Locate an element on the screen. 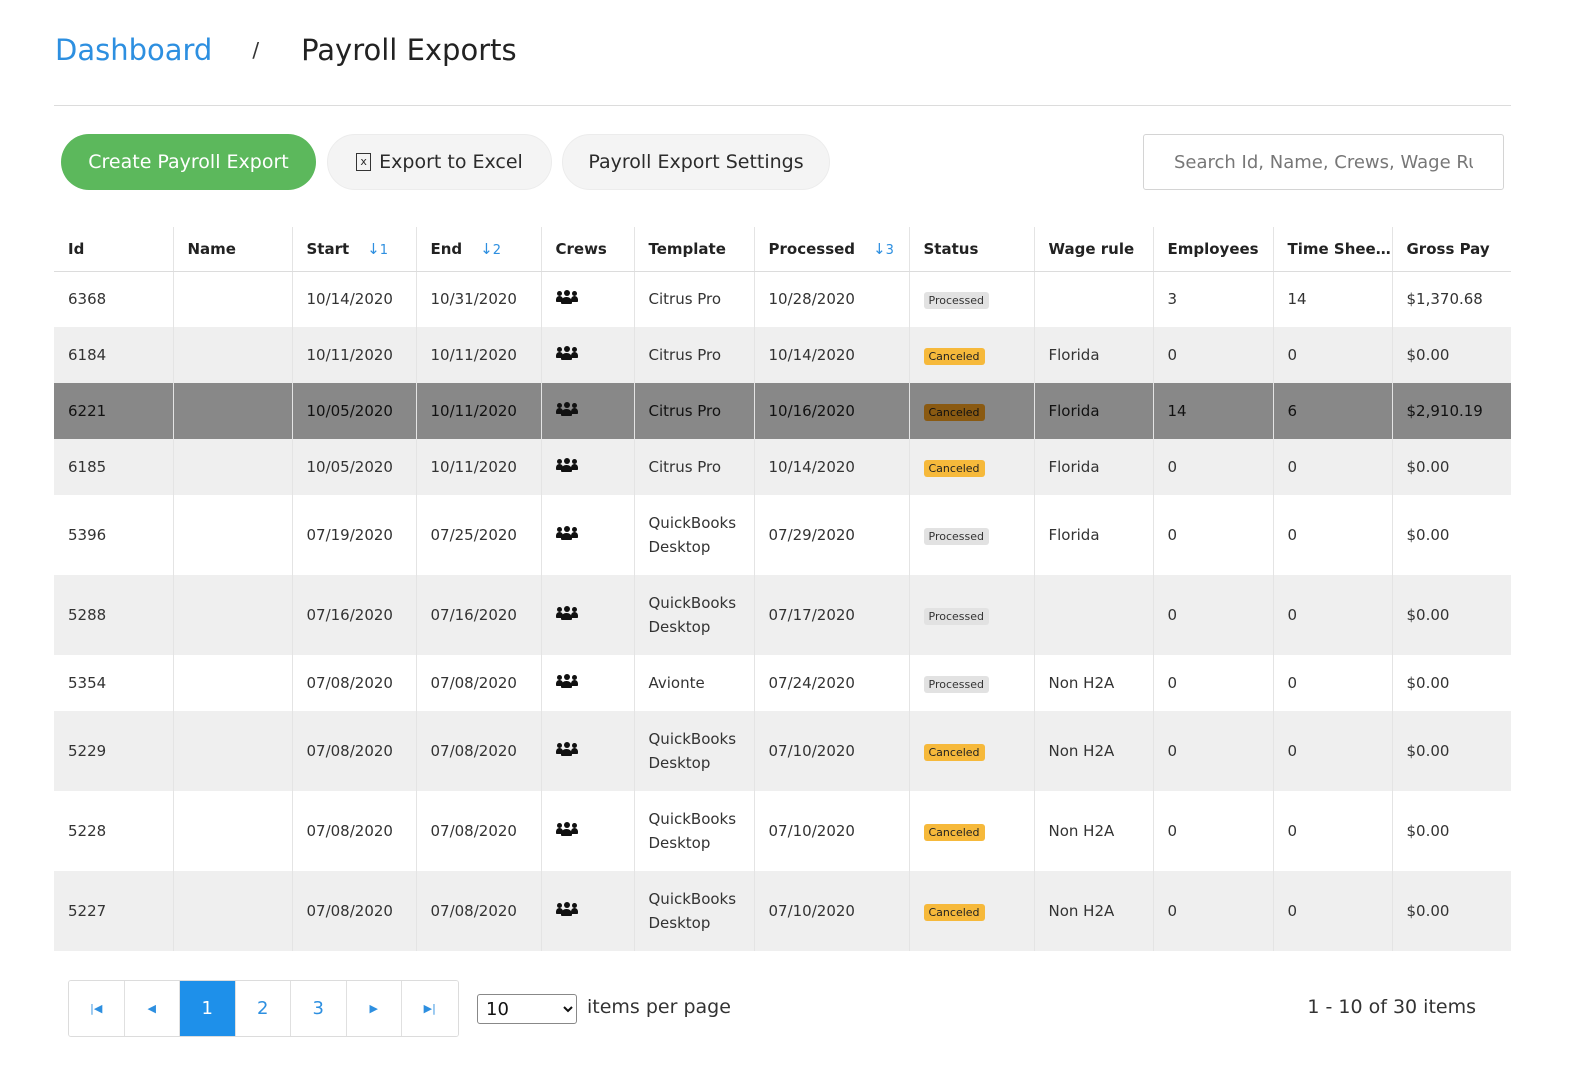  template-line: Avionte is located at coordinates (676, 683).